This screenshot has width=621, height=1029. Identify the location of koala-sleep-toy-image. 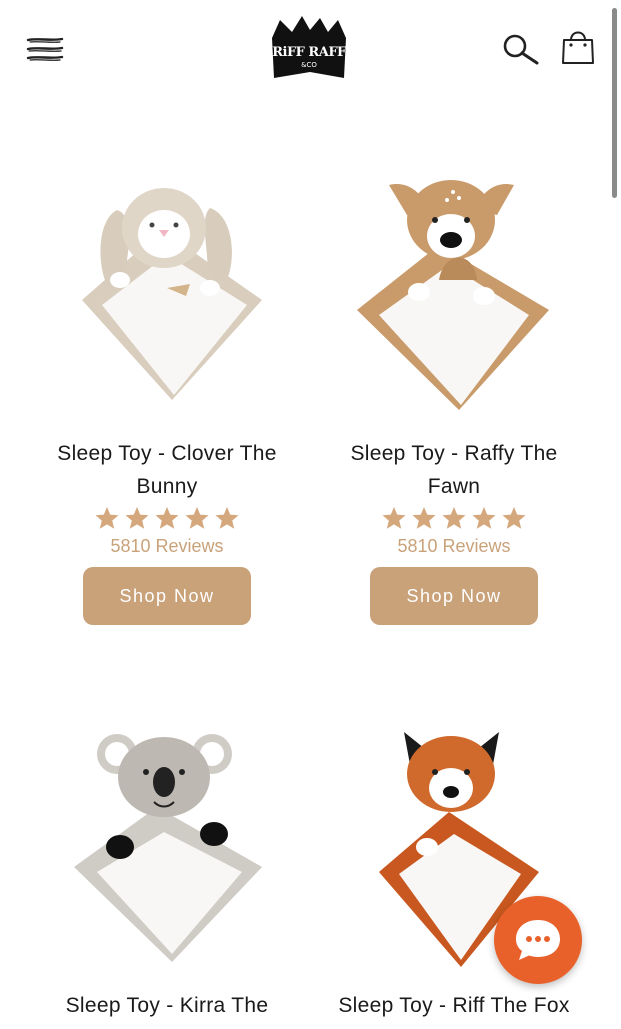
(167, 847).